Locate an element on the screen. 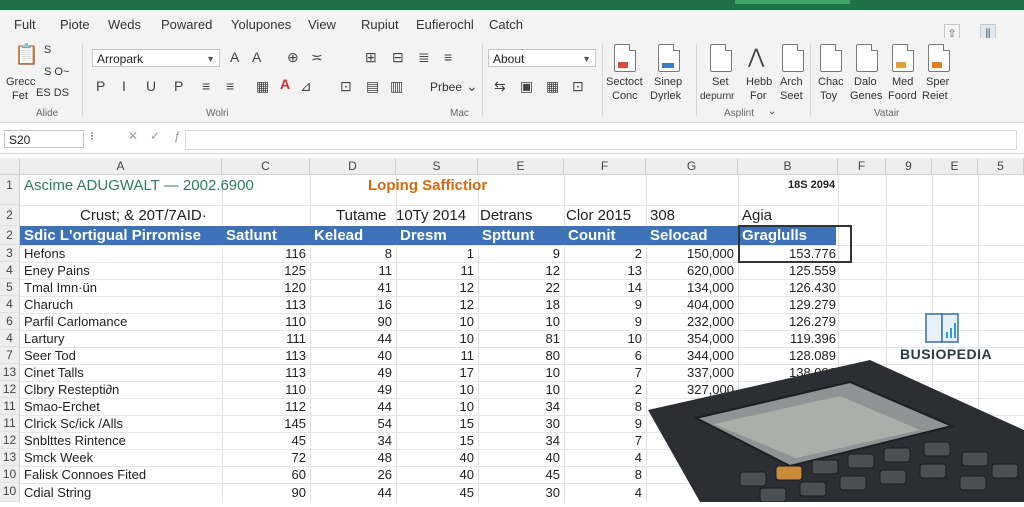  sheet-title: Ascime ADUGWALT — 2002.6900 is located at coordinates (139, 185).